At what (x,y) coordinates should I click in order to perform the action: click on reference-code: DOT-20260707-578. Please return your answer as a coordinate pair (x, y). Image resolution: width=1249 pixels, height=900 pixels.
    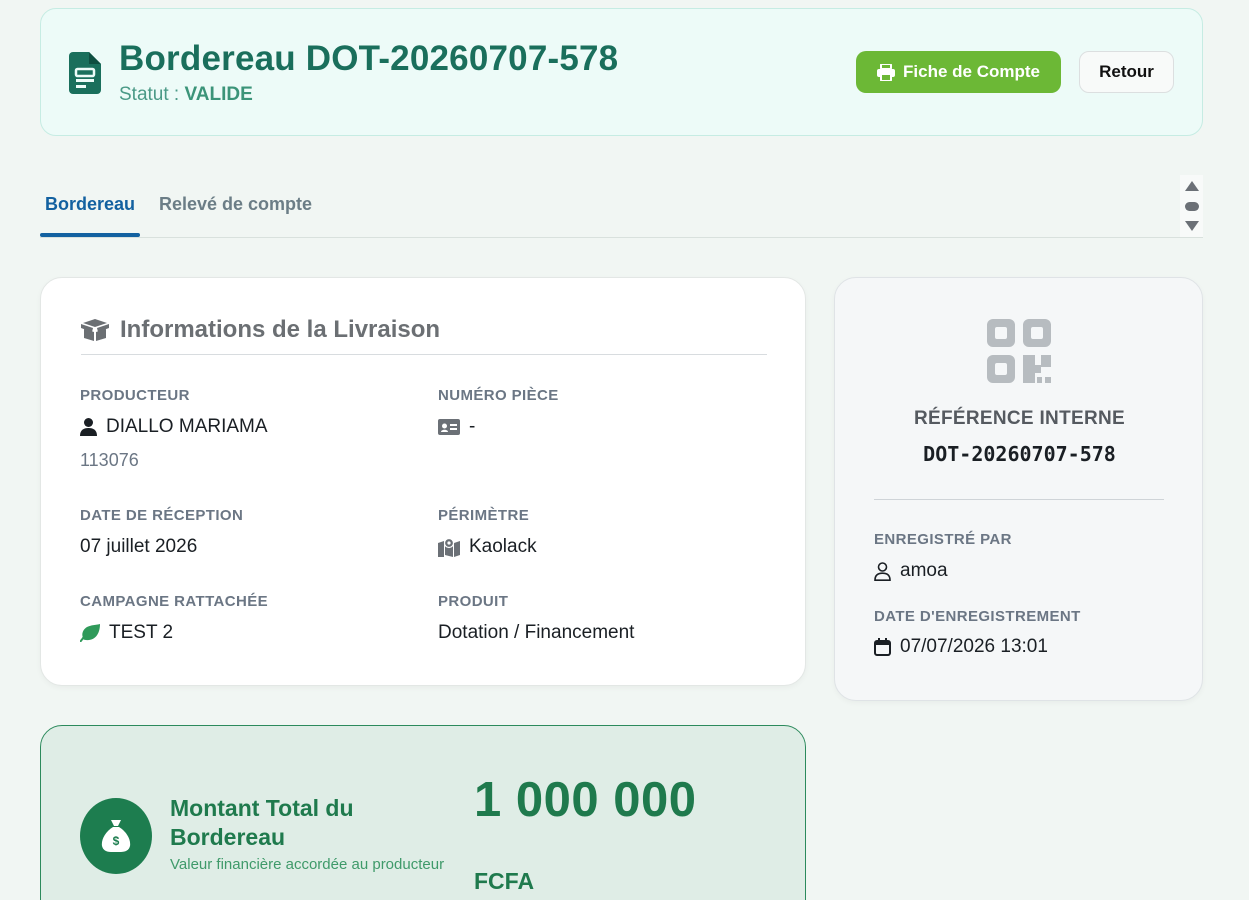
    Looking at the image, I should click on (1019, 454).